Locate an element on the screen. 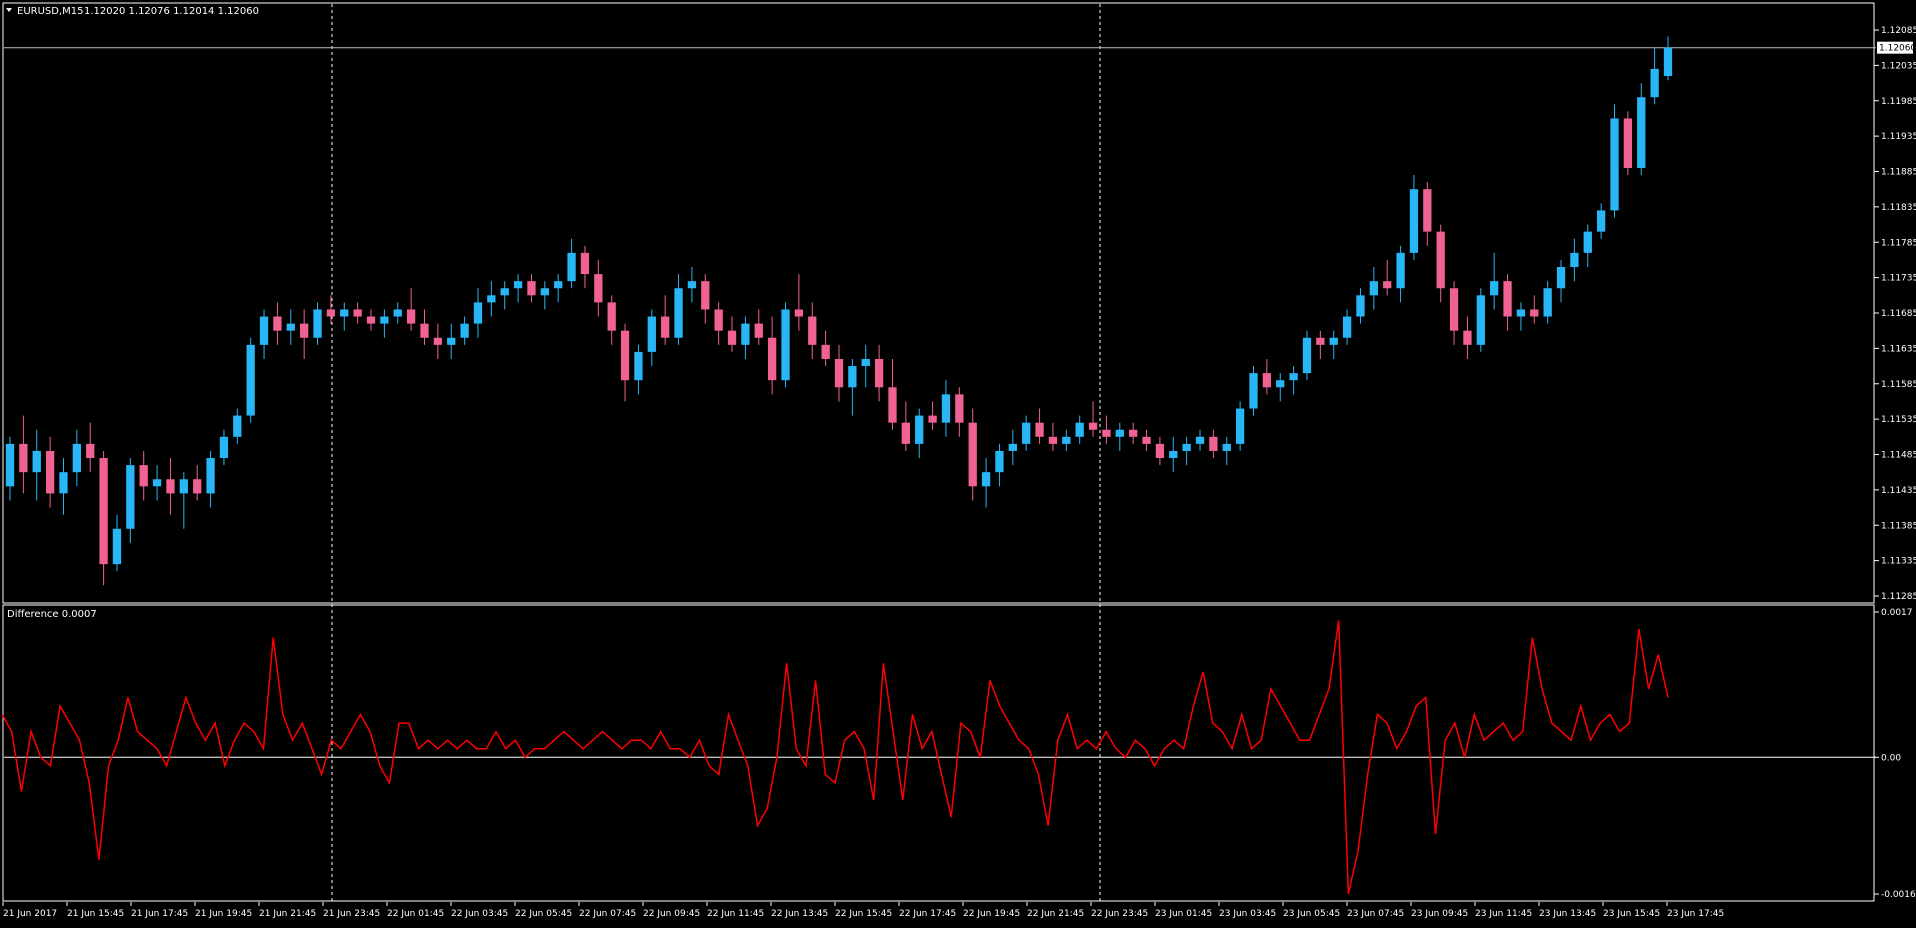  time-tick-label: 23 Jun 05:45 is located at coordinates (1311, 914).